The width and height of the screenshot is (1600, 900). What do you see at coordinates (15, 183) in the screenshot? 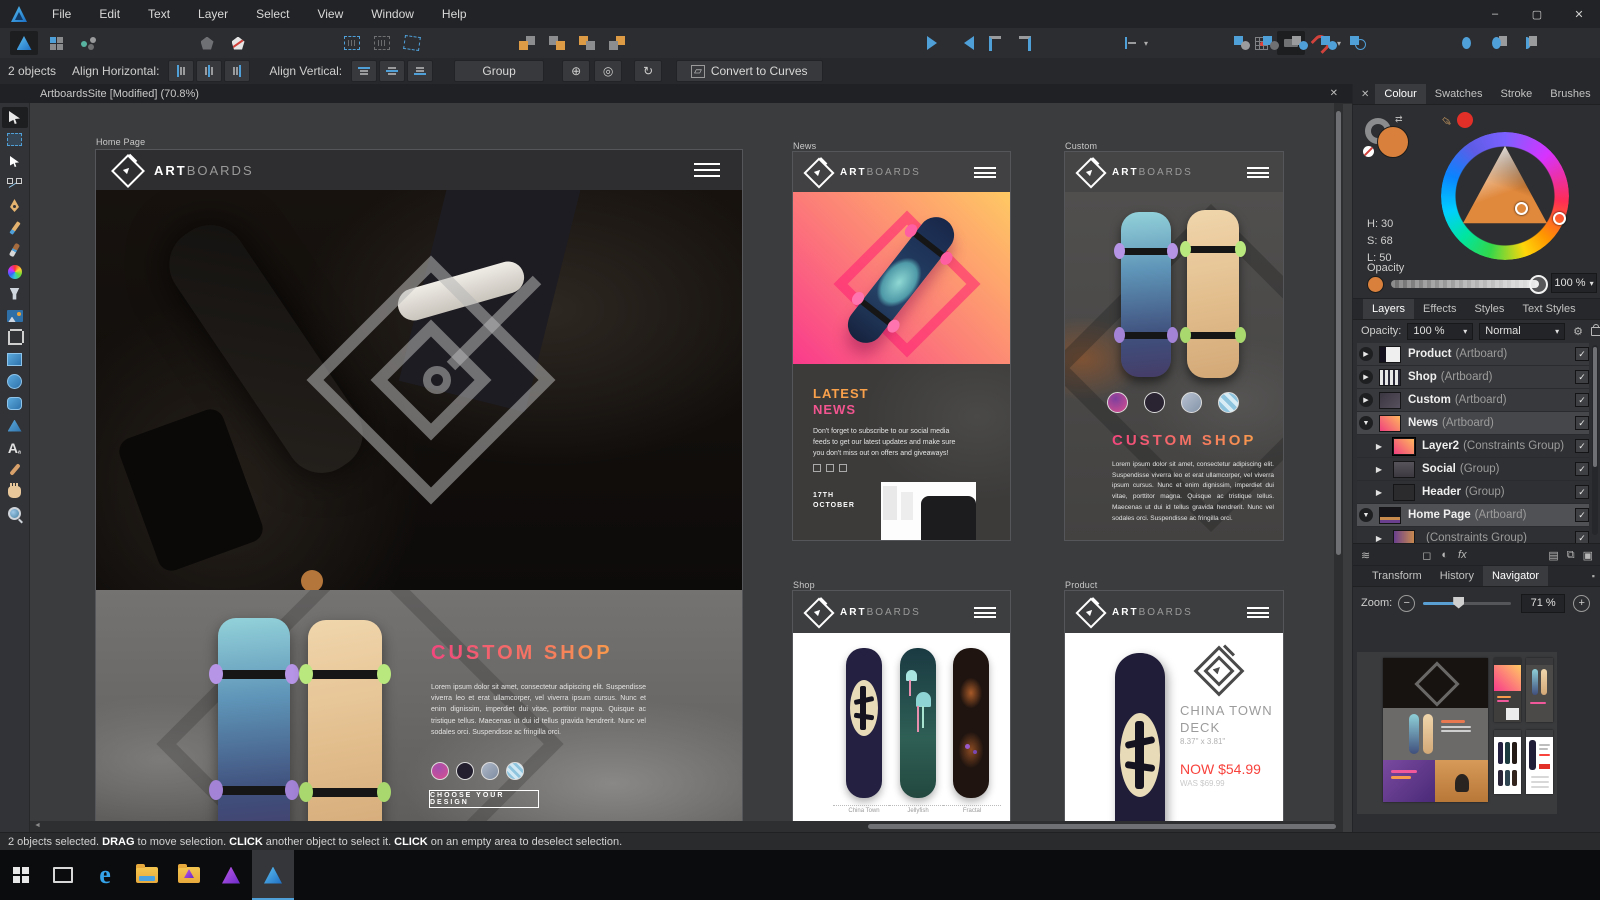
I see `point-transform-tool` at bounding box center [15, 183].